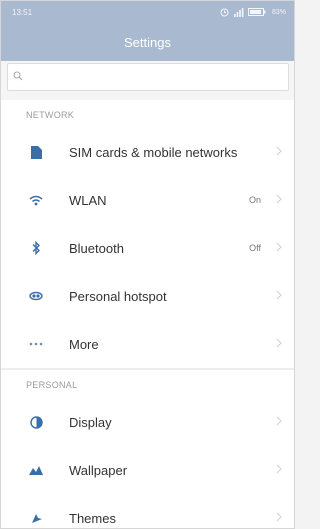 This screenshot has height=529, width=320. Describe the element at coordinates (52, 385) in the screenshot. I see `section-title: PERSONAL` at that location.